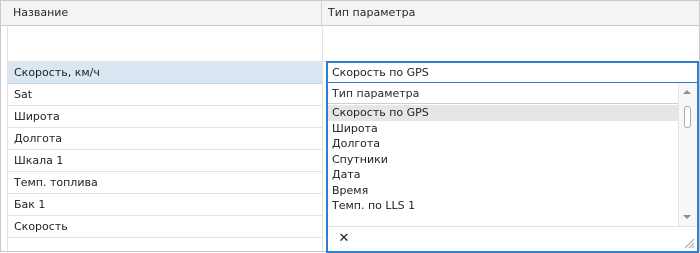 The width and height of the screenshot is (700, 253). Describe the element at coordinates (503, 144) in the screenshot. I see `dropdown-item: Долгота` at that location.